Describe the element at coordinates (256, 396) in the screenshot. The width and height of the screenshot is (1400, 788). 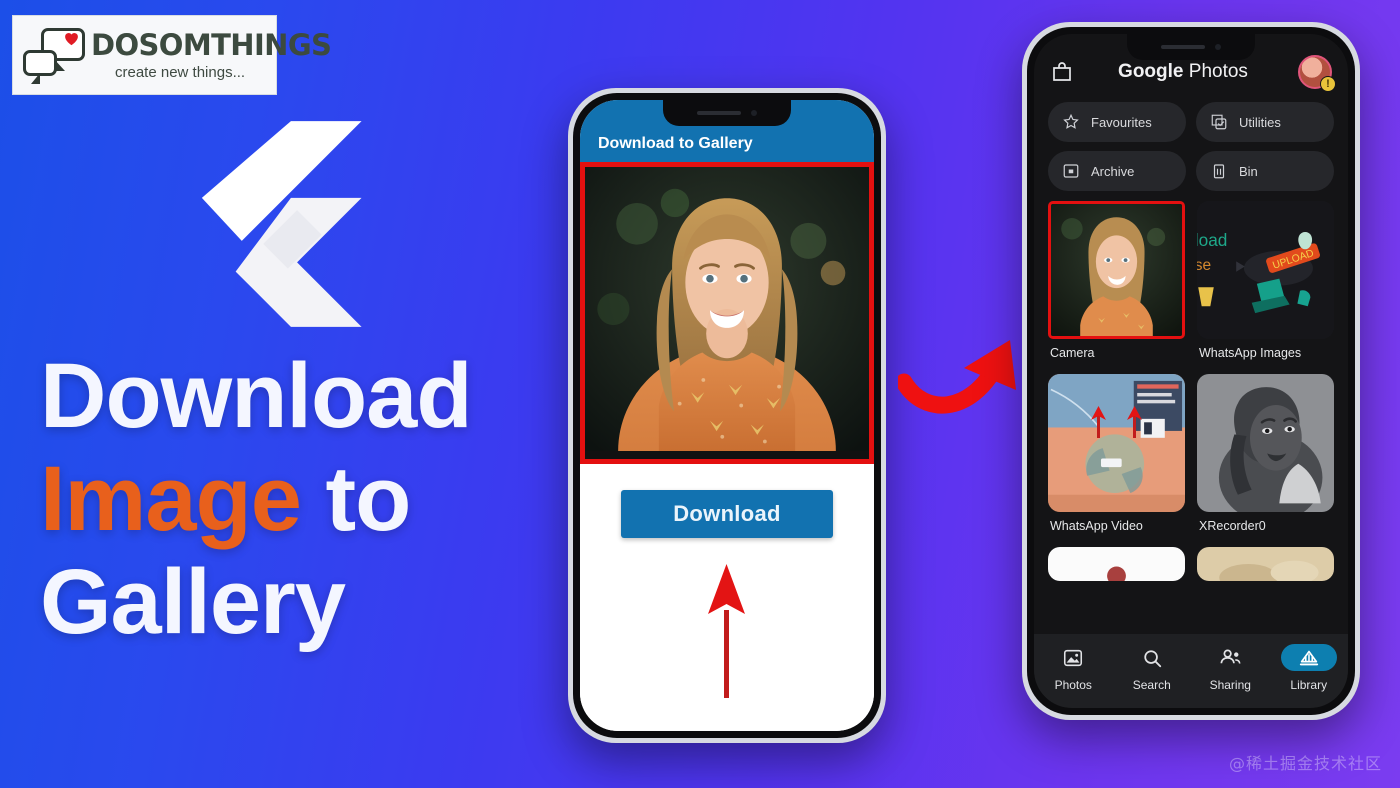
I see `headline-line-1: Download` at that location.